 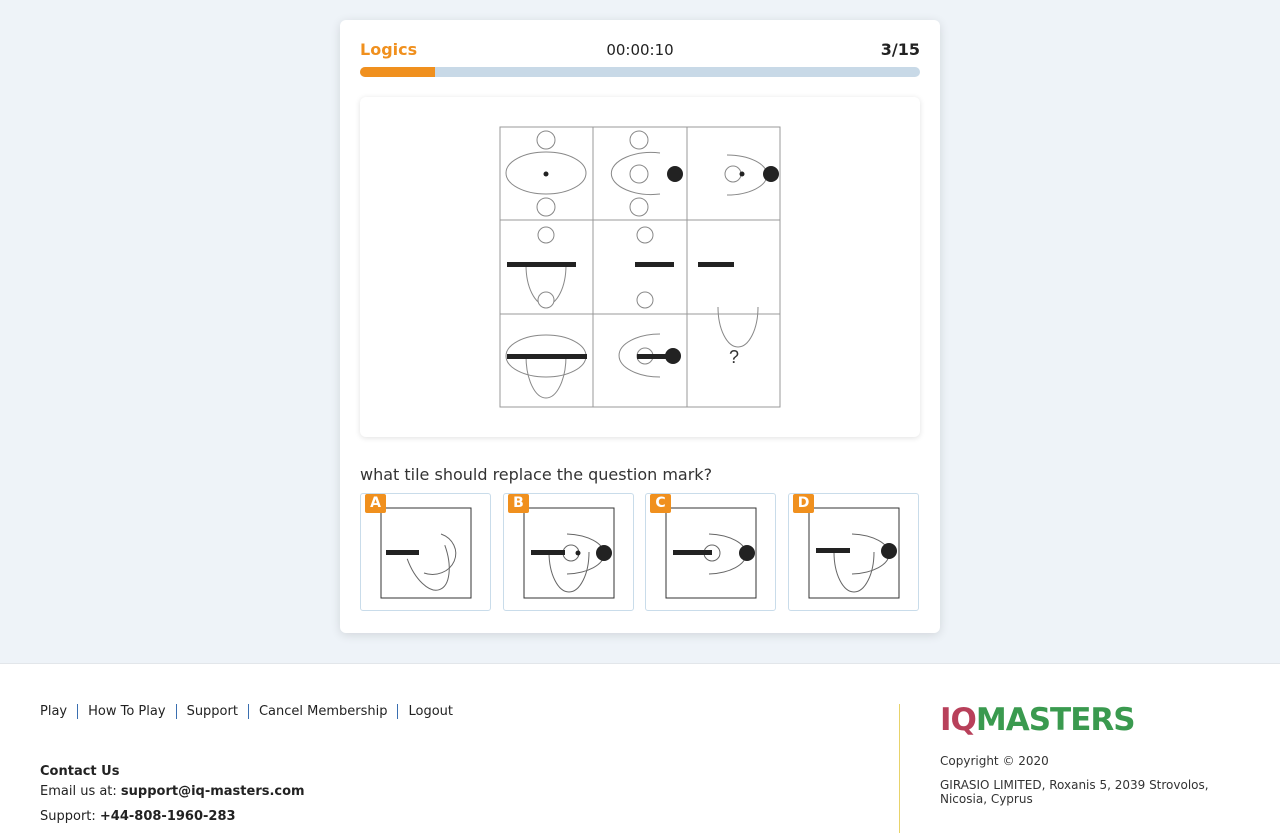 I want to click on contact-title: Contact Us, so click(x=80, y=771).